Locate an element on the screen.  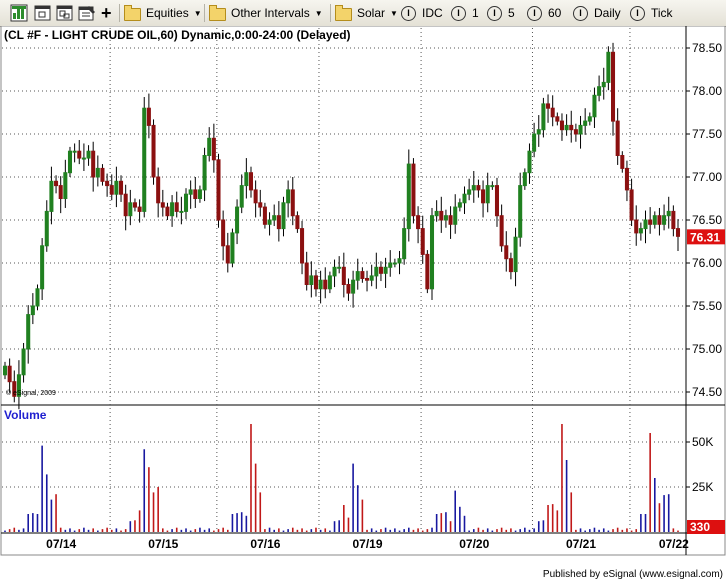
interval-1-button: I1 is located at coordinates (465, 13).